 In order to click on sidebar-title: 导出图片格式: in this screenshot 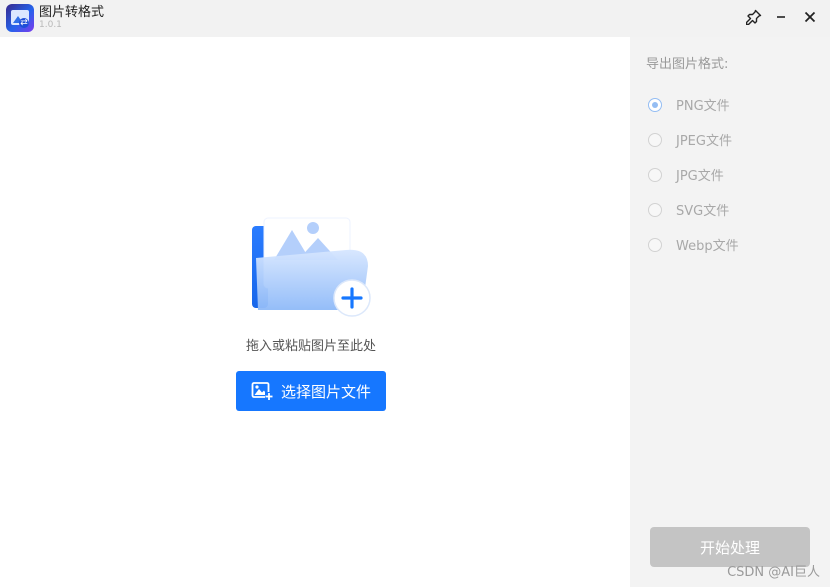, I will do `click(687, 64)`.